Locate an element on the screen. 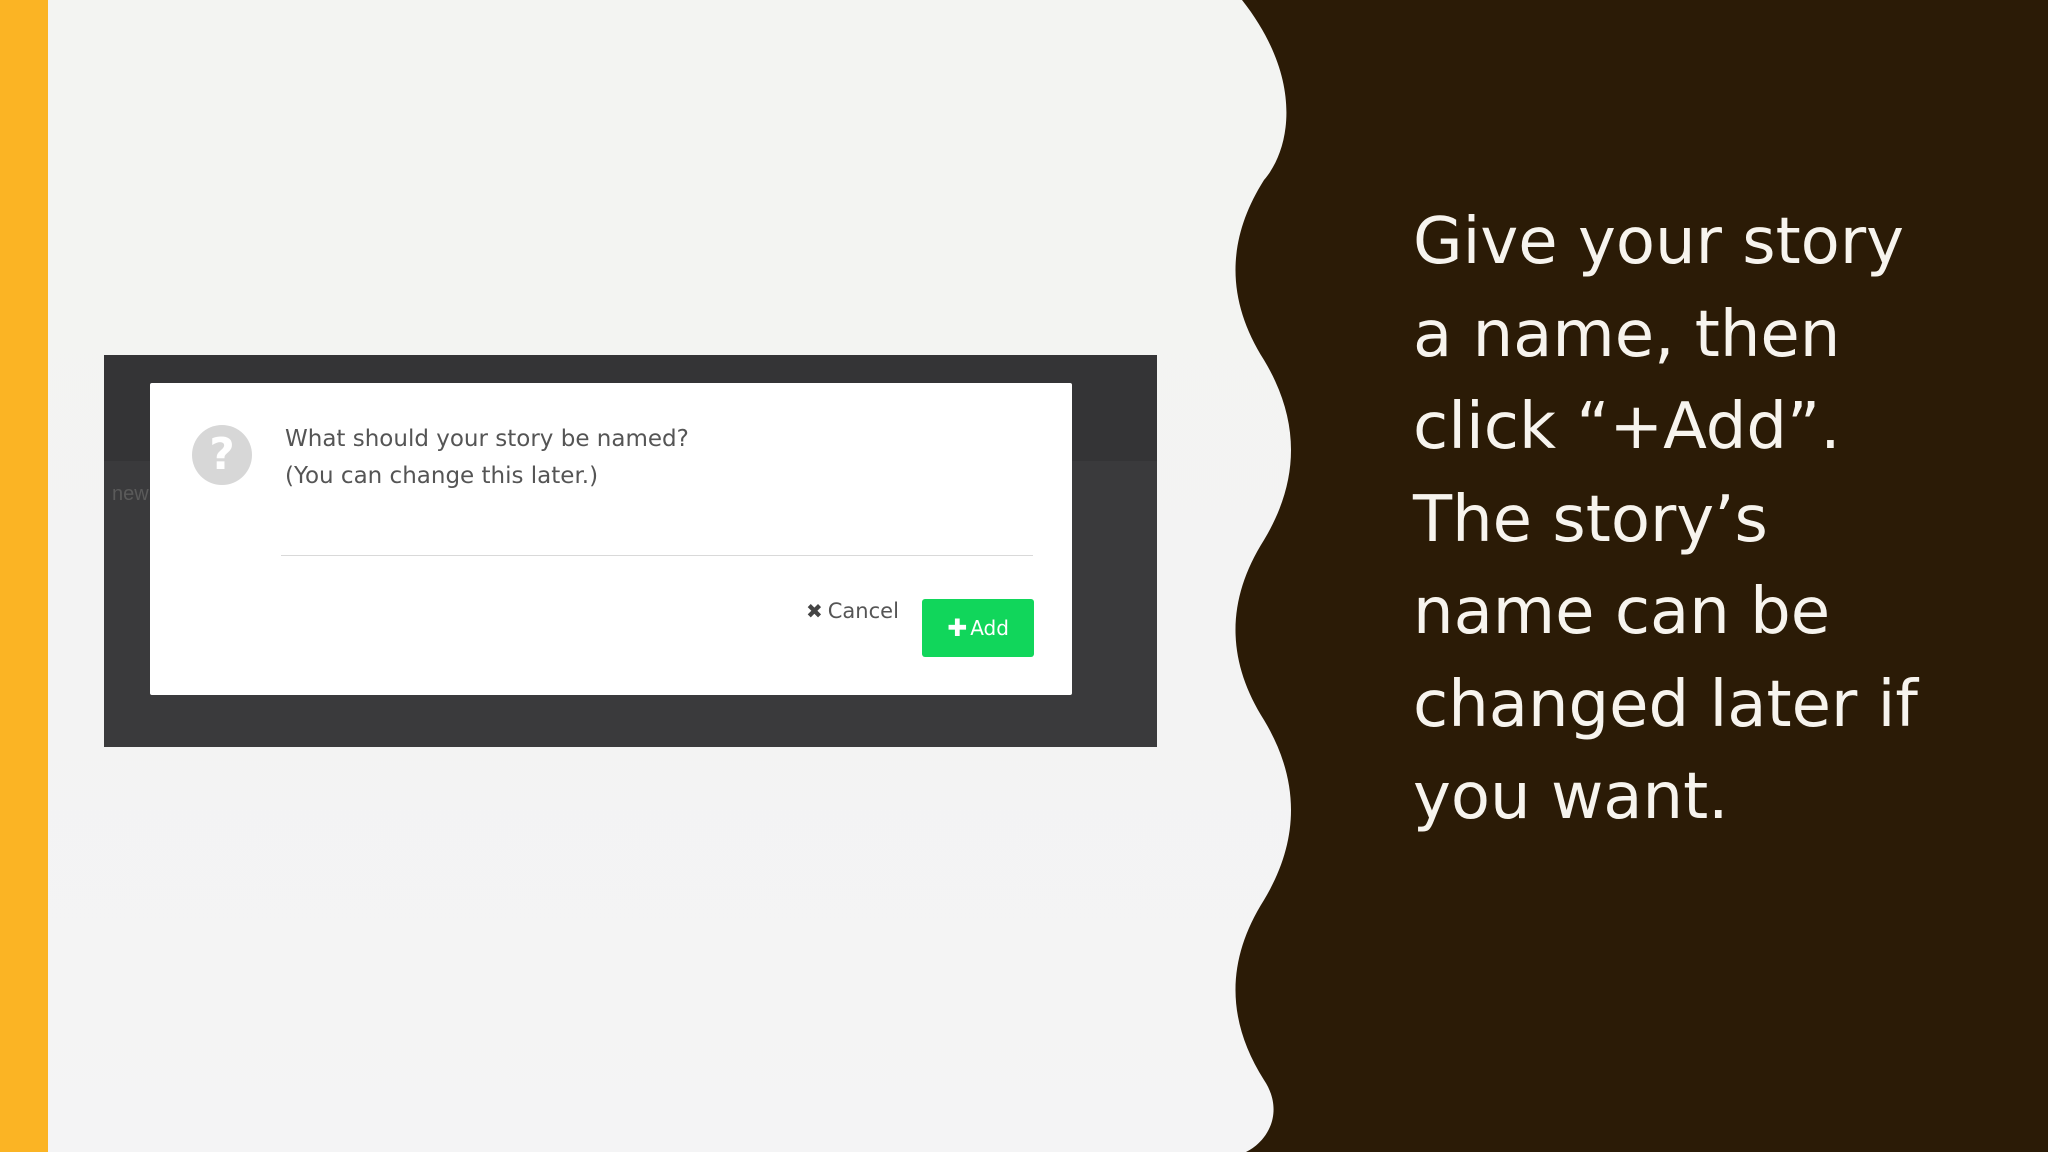 The width and height of the screenshot is (2048, 1152). cancel-label: Cancel is located at coordinates (863, 611).